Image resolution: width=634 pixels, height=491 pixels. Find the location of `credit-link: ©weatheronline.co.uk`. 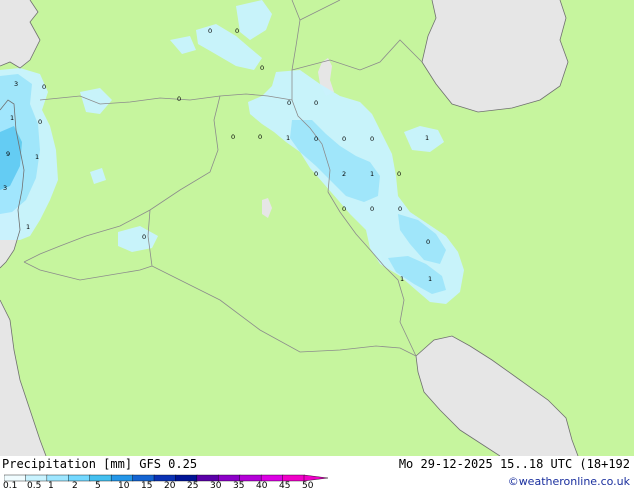

credit-link: ©weatheronline.co.uk is located at coordinates (569, 481).